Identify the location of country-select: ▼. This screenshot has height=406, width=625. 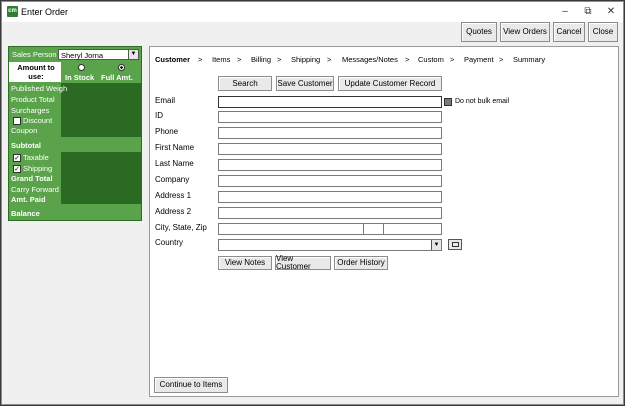
(330, 245).